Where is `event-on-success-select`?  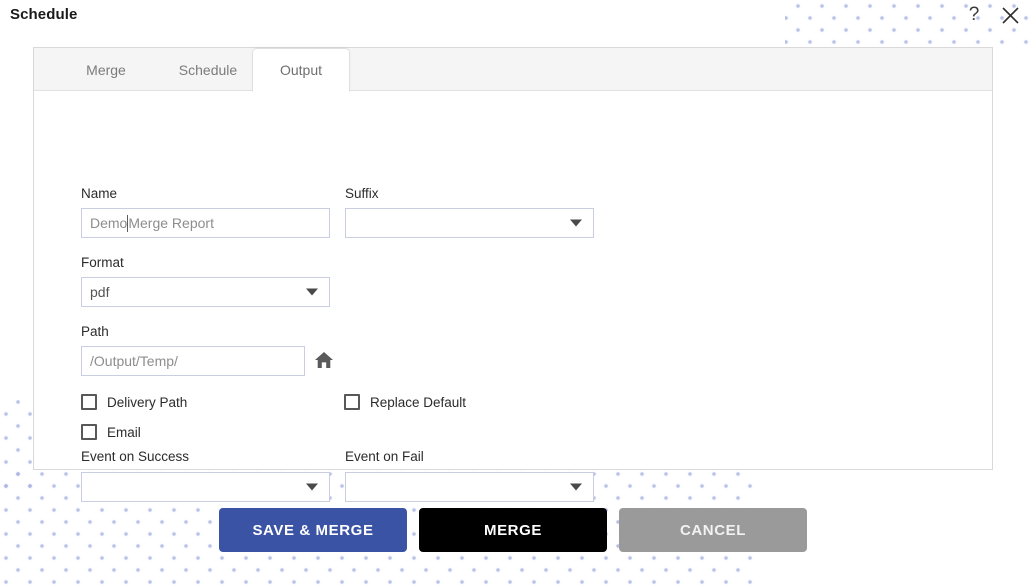
event-on-success-select is located at coordinates (205, 487).